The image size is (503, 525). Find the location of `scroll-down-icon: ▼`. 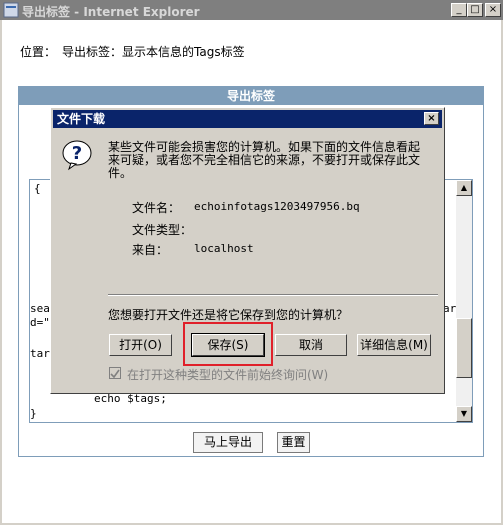

scroll-down-icon: ▼ is located at coordinates (464, 414).